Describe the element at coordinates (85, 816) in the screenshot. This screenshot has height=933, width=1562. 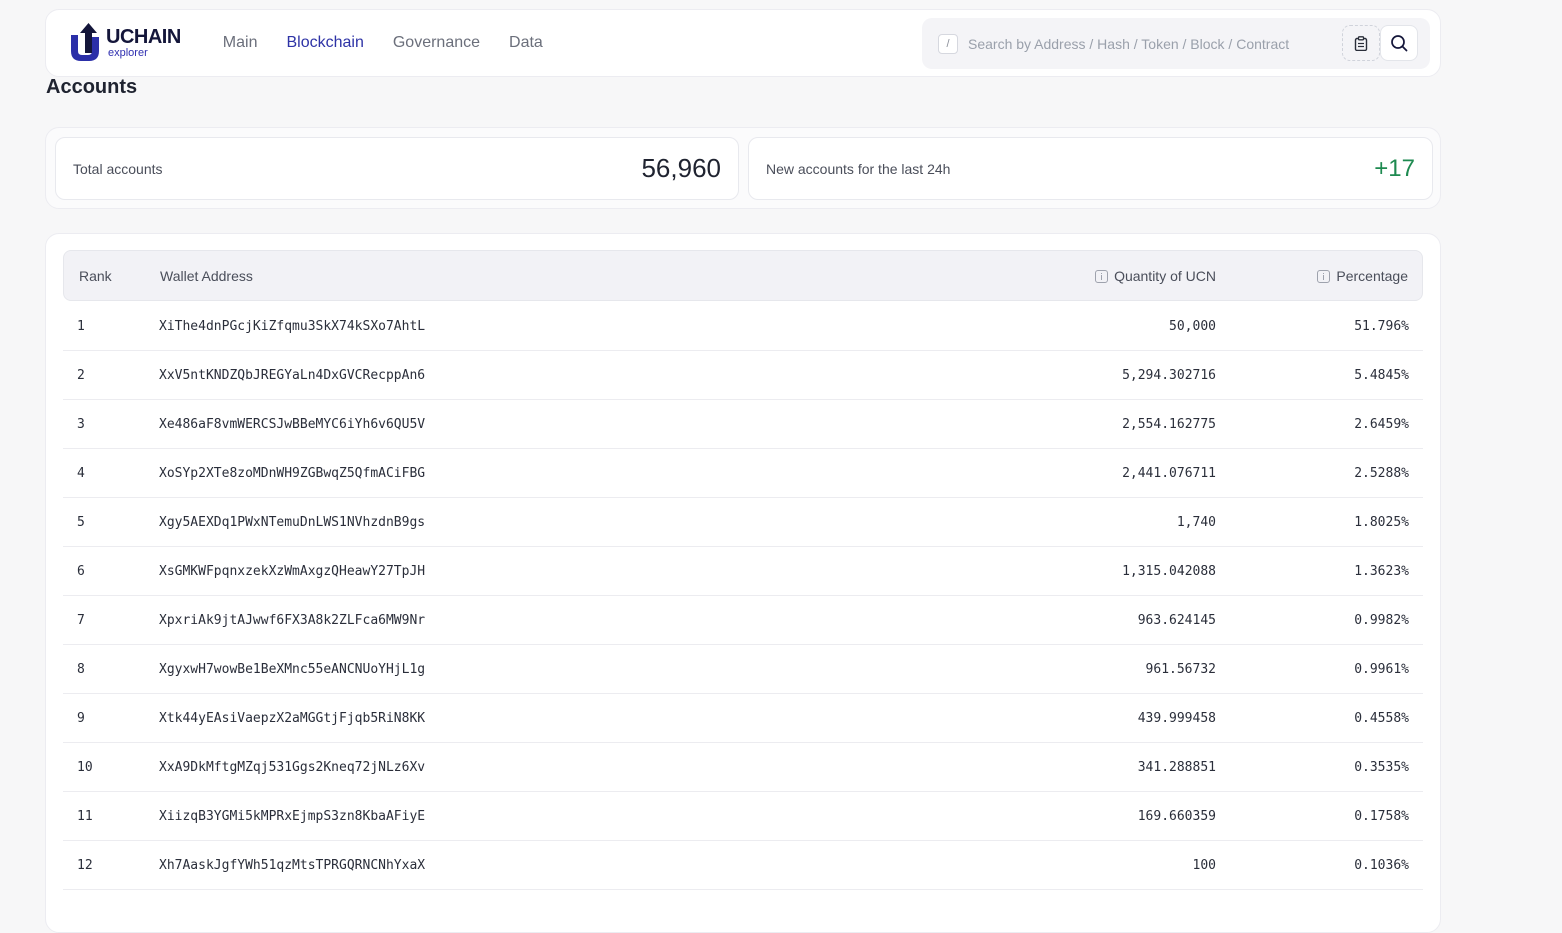
I see `row-rank: 11` at that location.